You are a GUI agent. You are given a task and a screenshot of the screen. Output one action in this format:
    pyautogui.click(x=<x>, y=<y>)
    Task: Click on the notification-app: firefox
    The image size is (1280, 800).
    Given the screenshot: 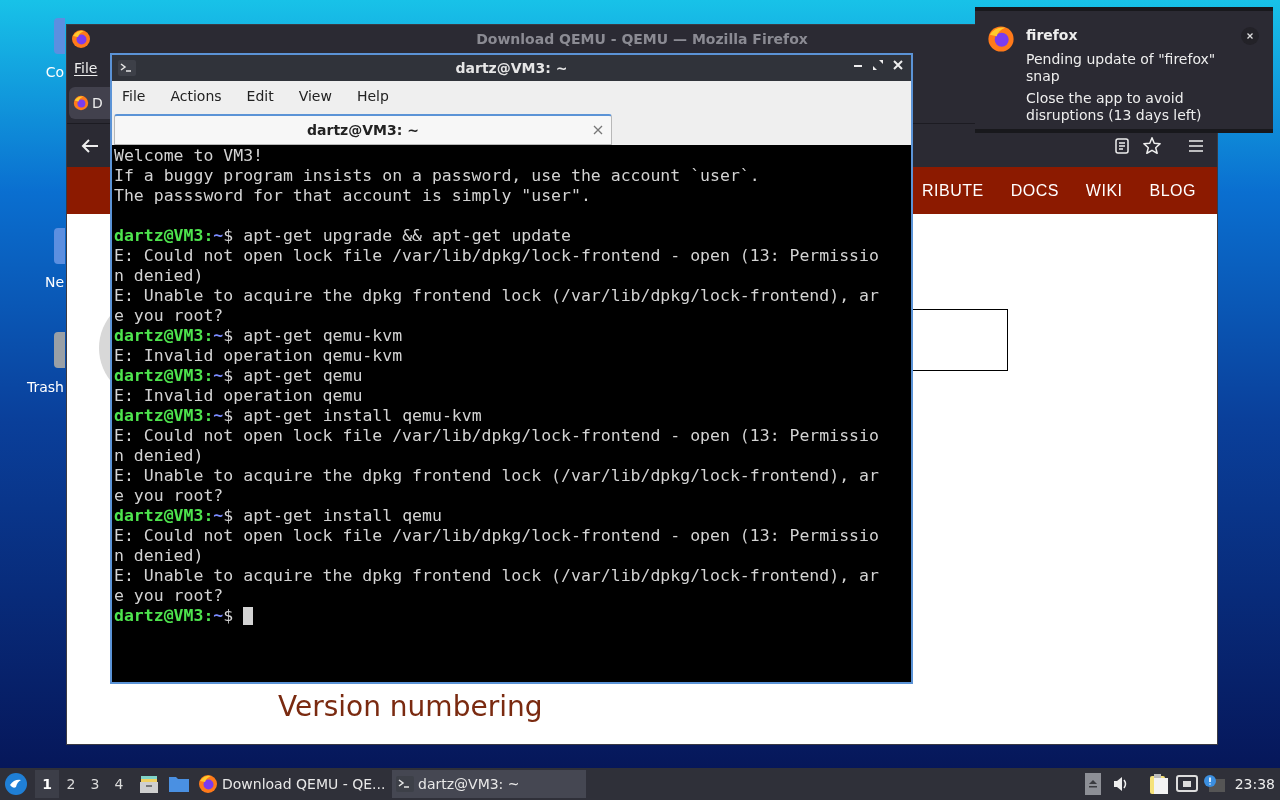 What is the action you would take?
    pyautogui.click(x=1052, y=35)
    